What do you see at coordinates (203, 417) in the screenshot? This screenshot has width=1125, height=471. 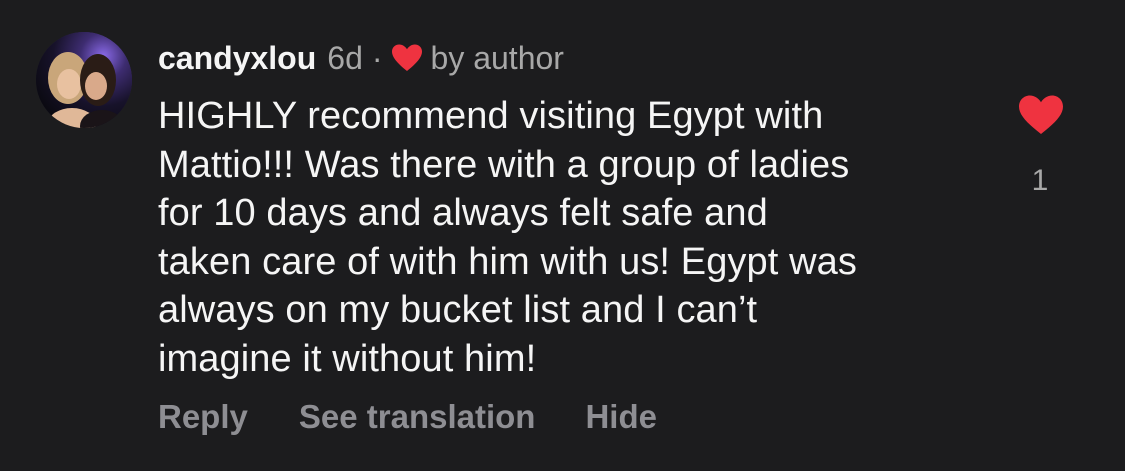 I see `reply-button: Reply` at bounding box center [203, 417].